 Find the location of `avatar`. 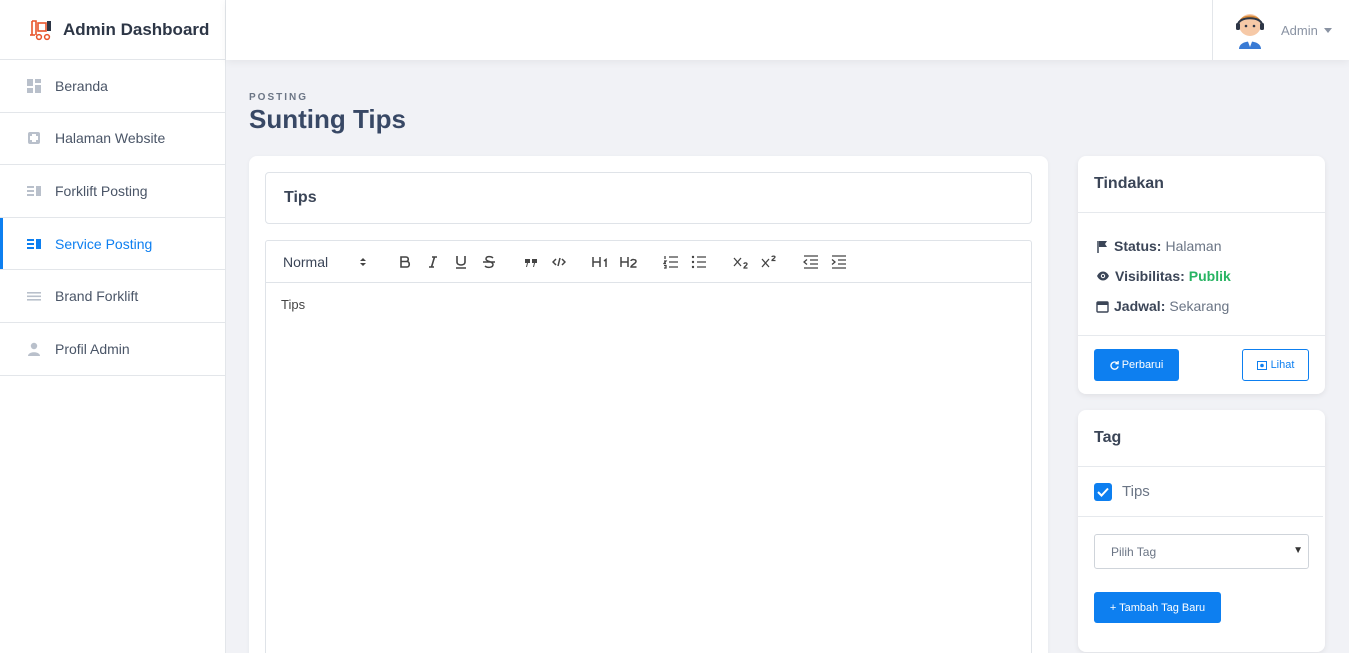

avatar is located at coordinates (1250, 31).